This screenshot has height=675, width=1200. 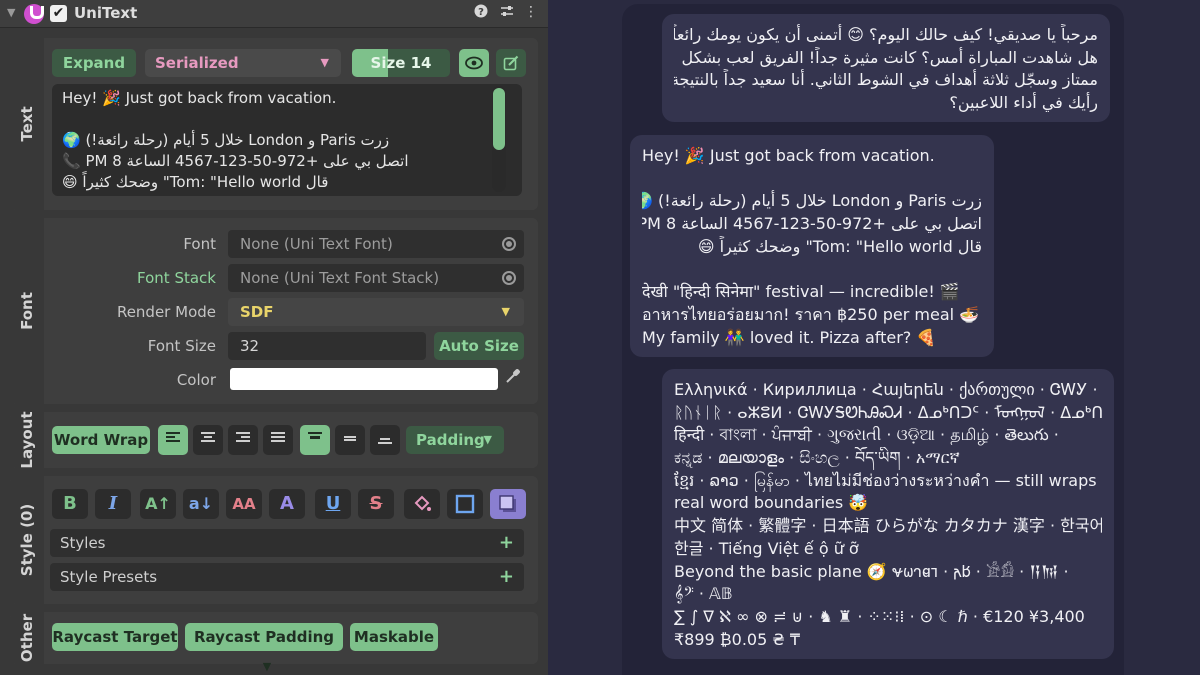 I want to click on bubble-line, so click(x=812, y=179).